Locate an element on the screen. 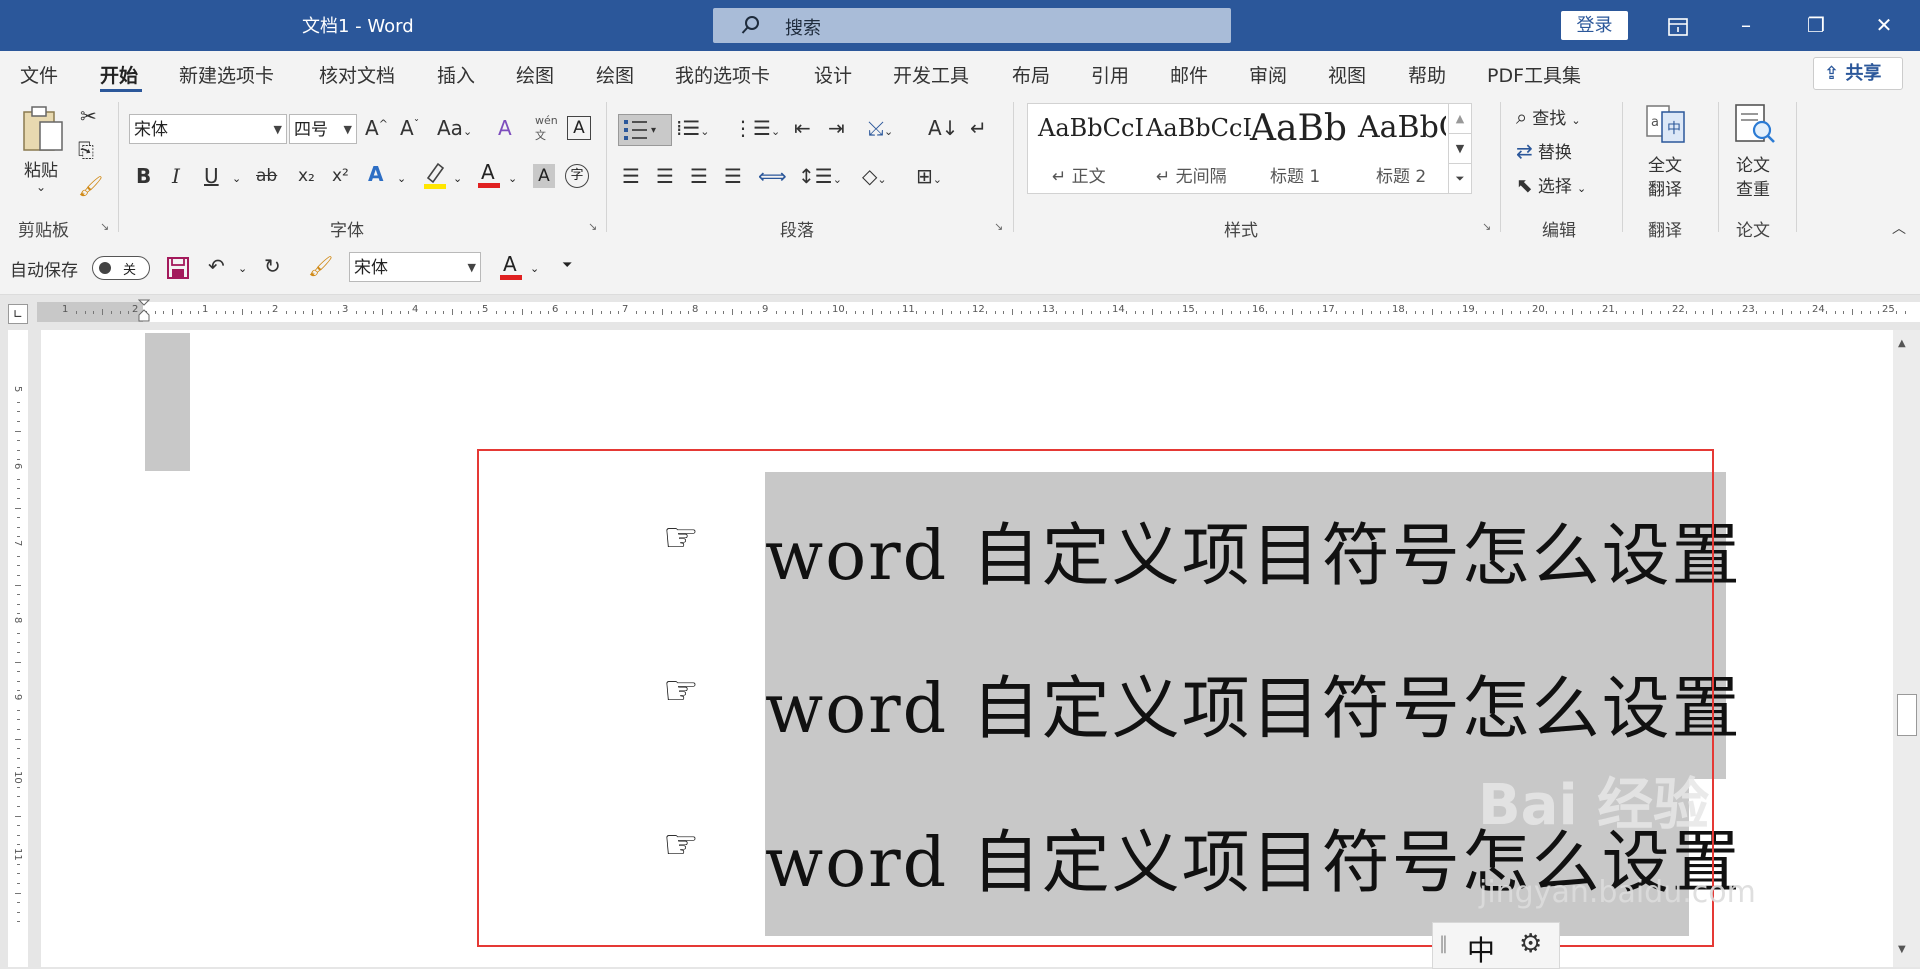 Image resolution: width=1920 pixels, height=969 pixels. translate-icon: 中a is located at coordinates (1666, 126).